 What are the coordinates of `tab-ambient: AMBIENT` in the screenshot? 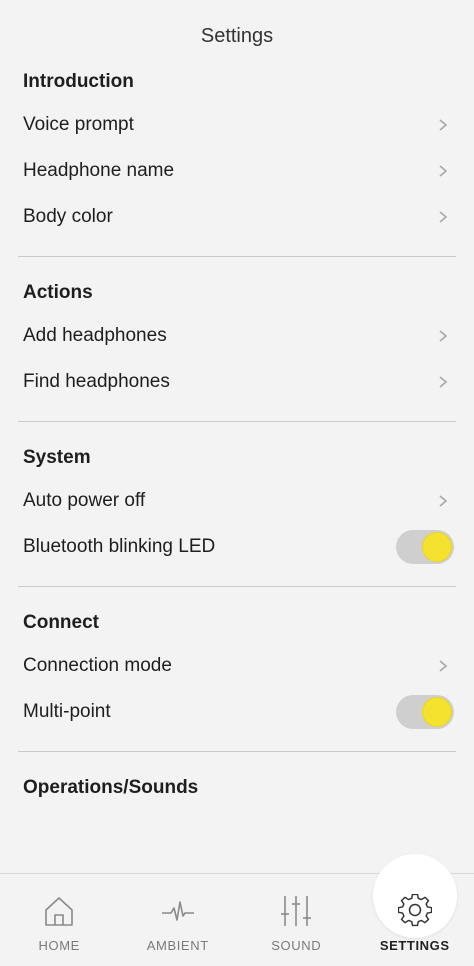 It's located at (178, 920).